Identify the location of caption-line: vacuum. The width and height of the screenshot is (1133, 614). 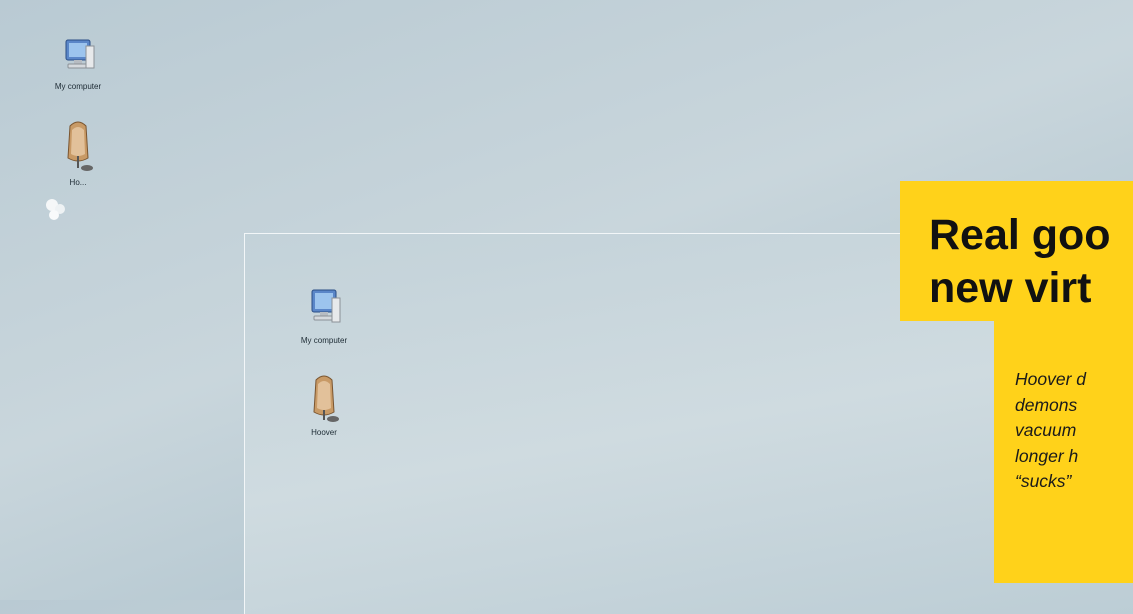
(1046, 430).